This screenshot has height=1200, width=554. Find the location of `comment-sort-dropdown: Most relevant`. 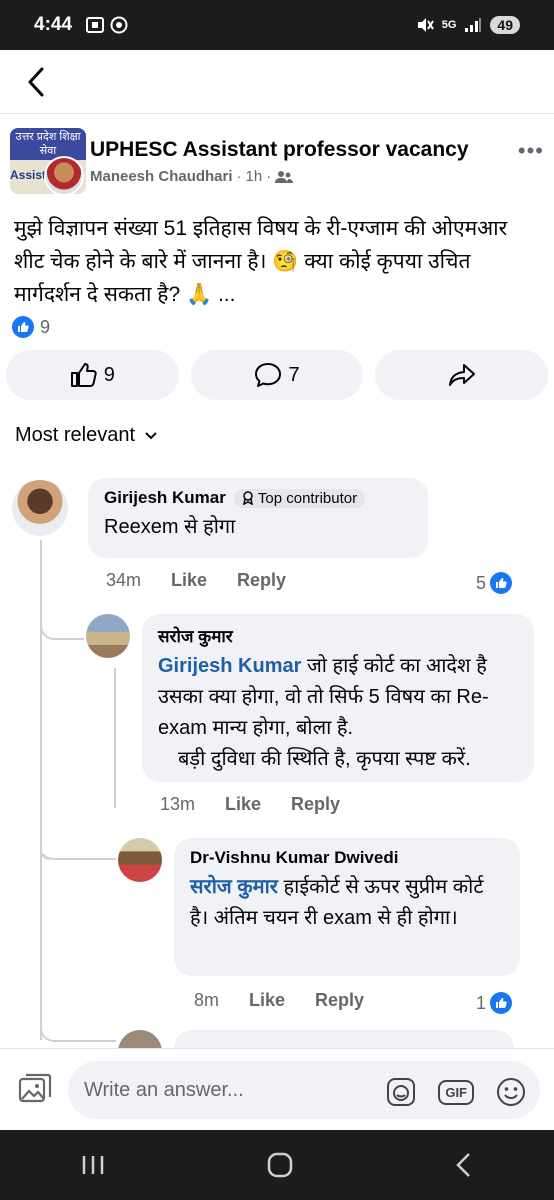

comment-sort-dropdown: Most relevant is located at coordinates (86, 435).